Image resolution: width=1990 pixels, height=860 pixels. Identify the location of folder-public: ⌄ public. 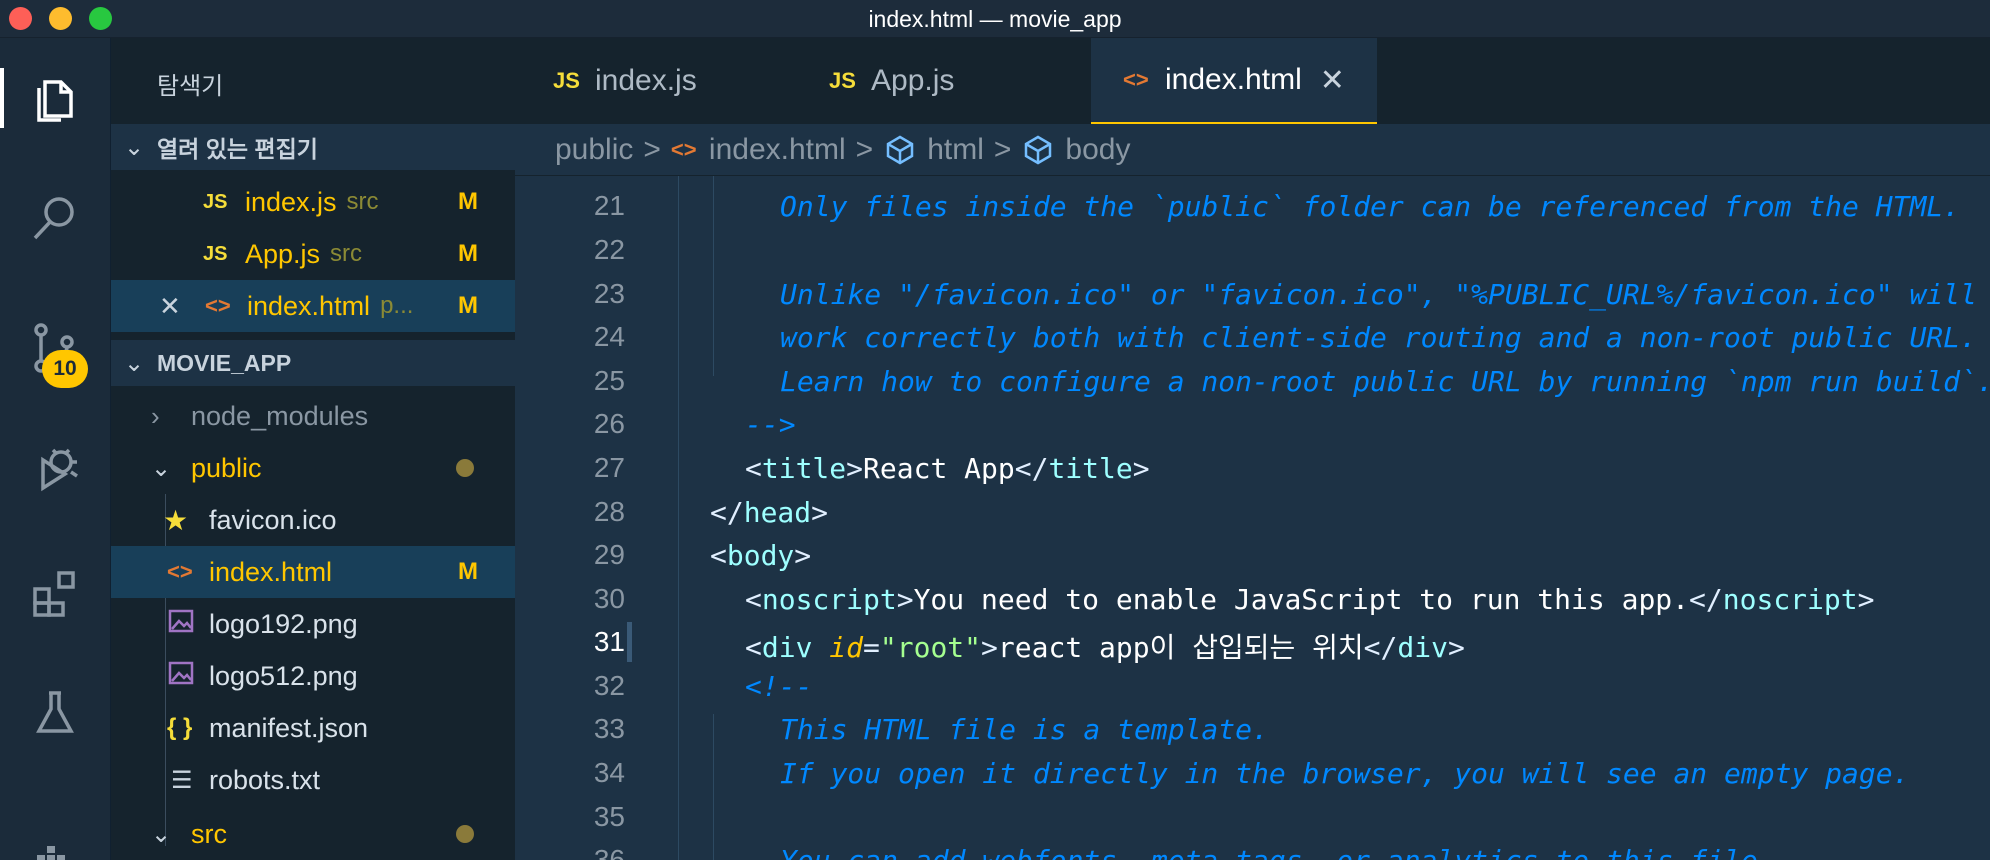
(313, 468).